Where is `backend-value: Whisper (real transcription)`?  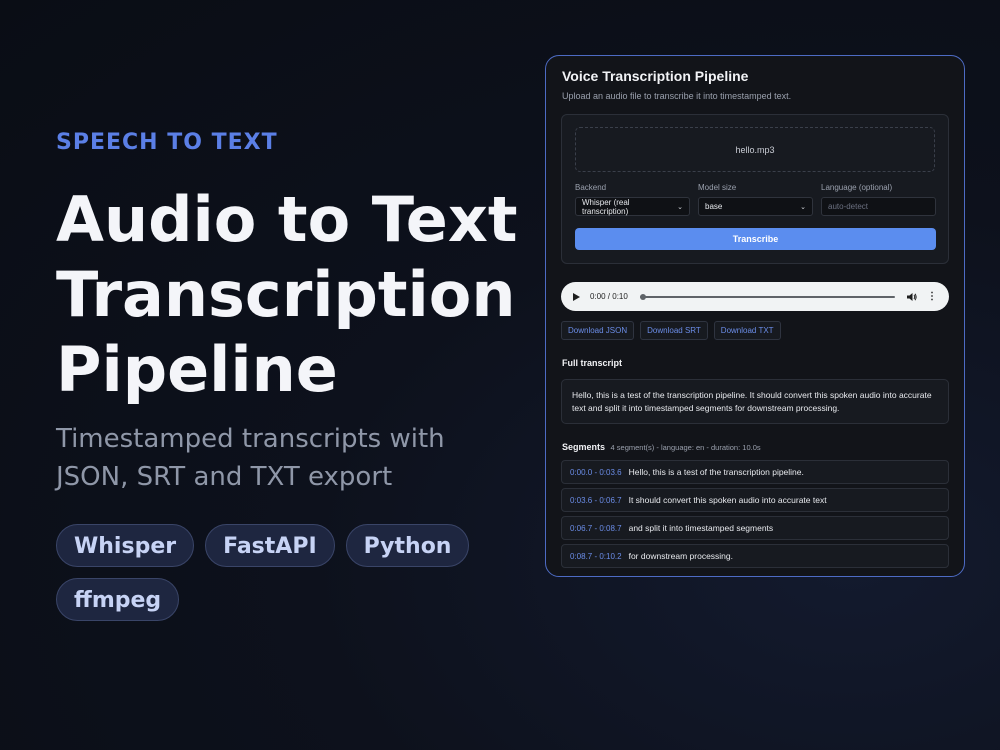
backend-value: Whisper (real transcription) is located at coordinates (606, 206).